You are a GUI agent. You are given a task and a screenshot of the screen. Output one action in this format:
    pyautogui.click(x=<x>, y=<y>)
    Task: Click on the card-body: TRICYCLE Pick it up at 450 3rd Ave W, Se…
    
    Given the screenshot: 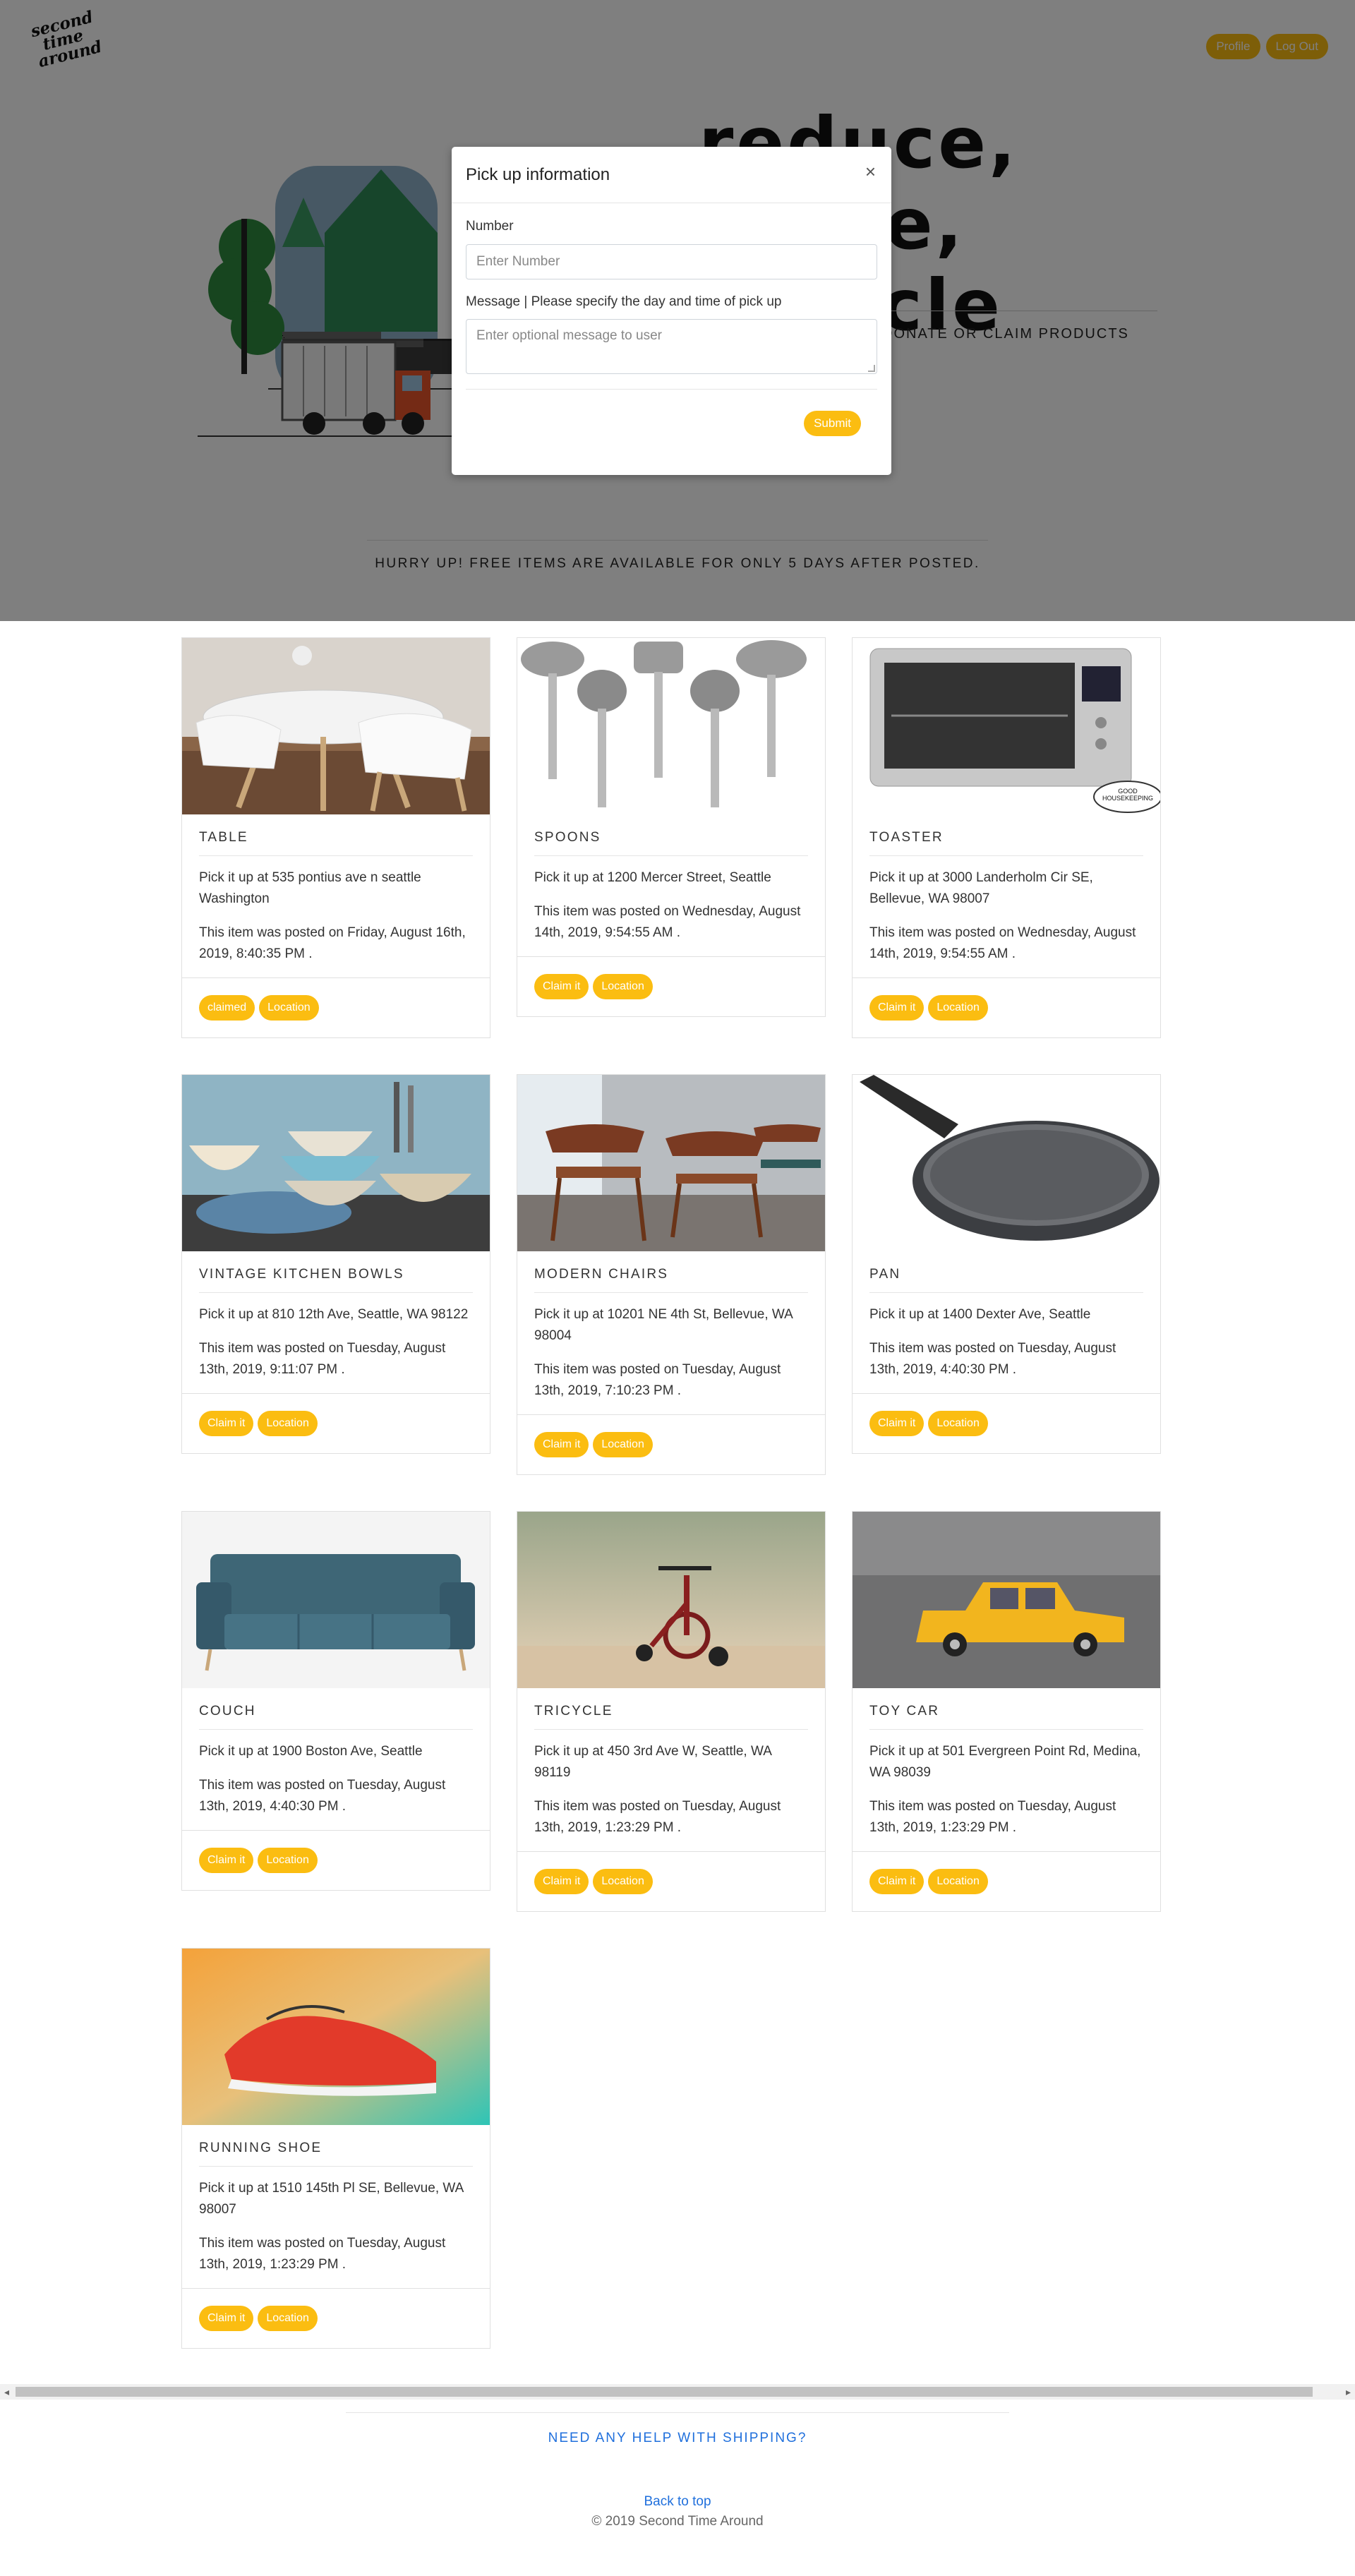 What is the action you would take?
    pyautogui.click(x=671, y=1763)
    